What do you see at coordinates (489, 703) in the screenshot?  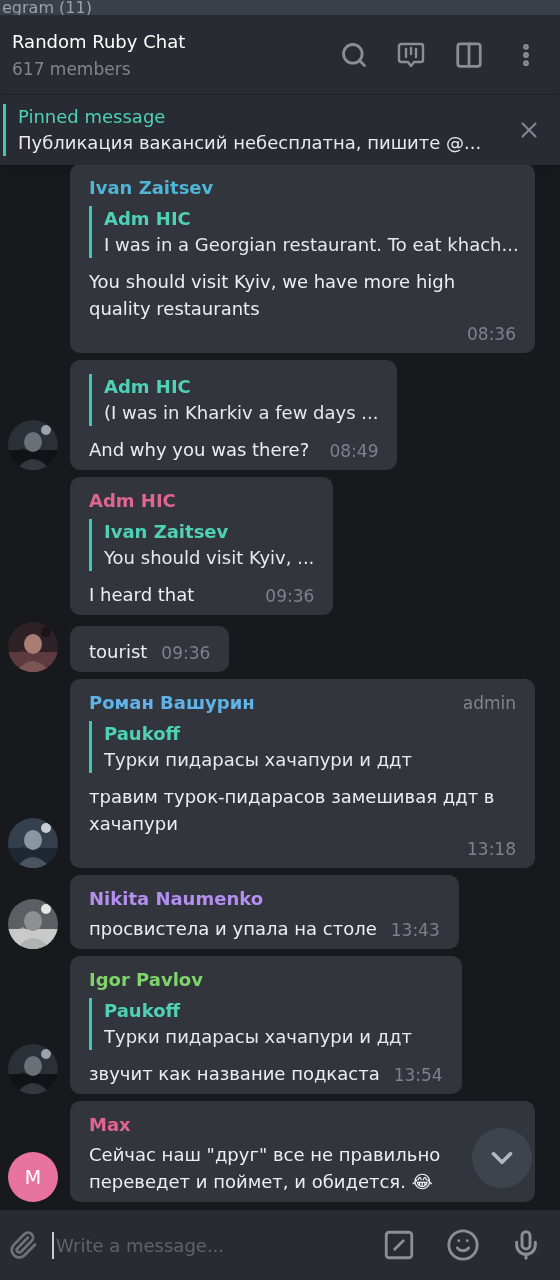 I see `admin-label: admin` at bounding box center [489, 703].